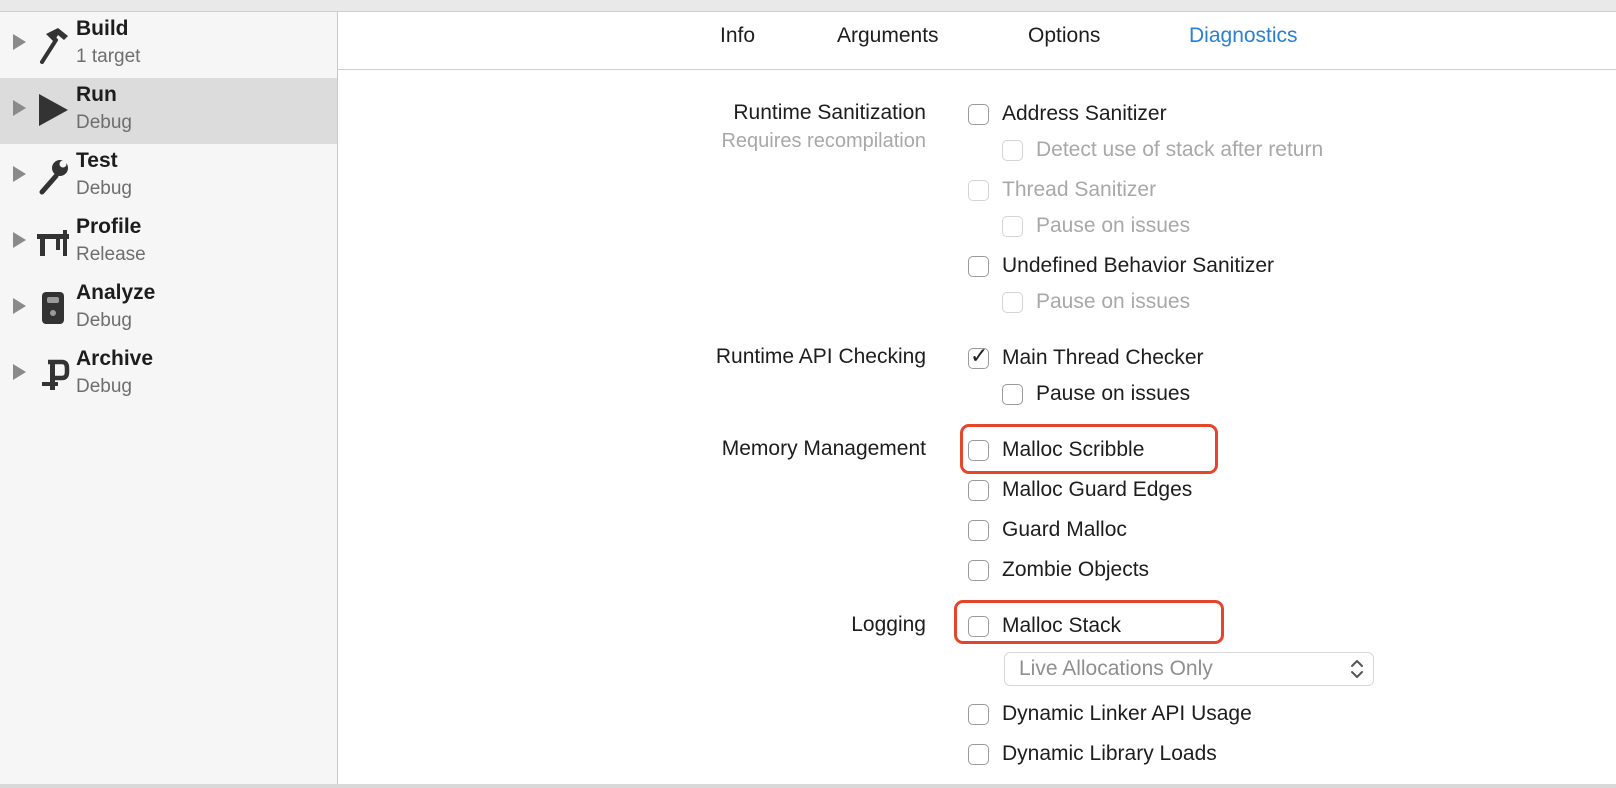 The image size is (1616, 788). I want to click on archive-icon, so click(56, 374).